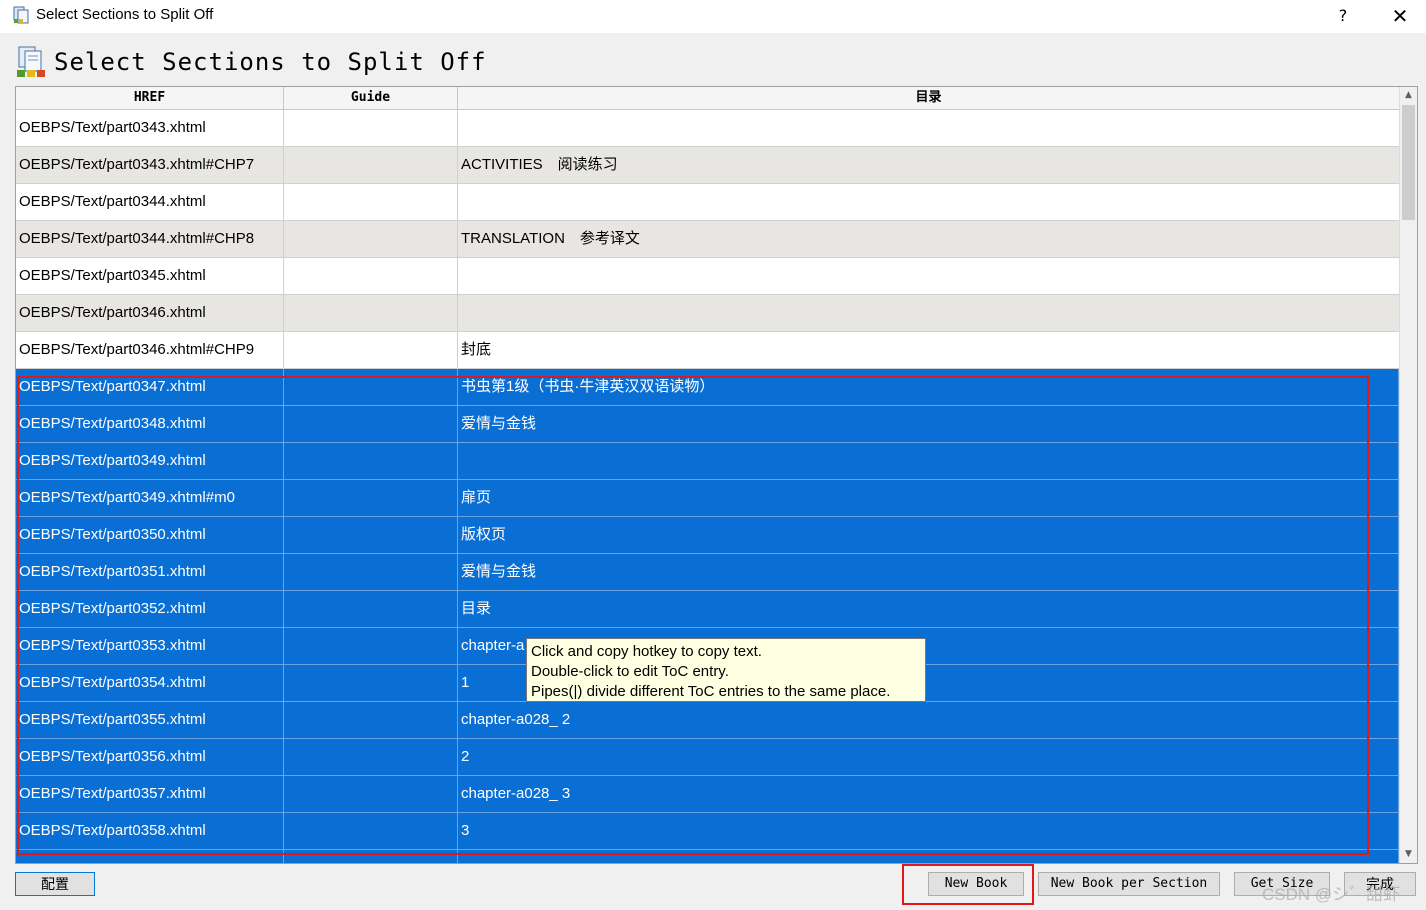  I want to click on cell-href, so click(150, 856).